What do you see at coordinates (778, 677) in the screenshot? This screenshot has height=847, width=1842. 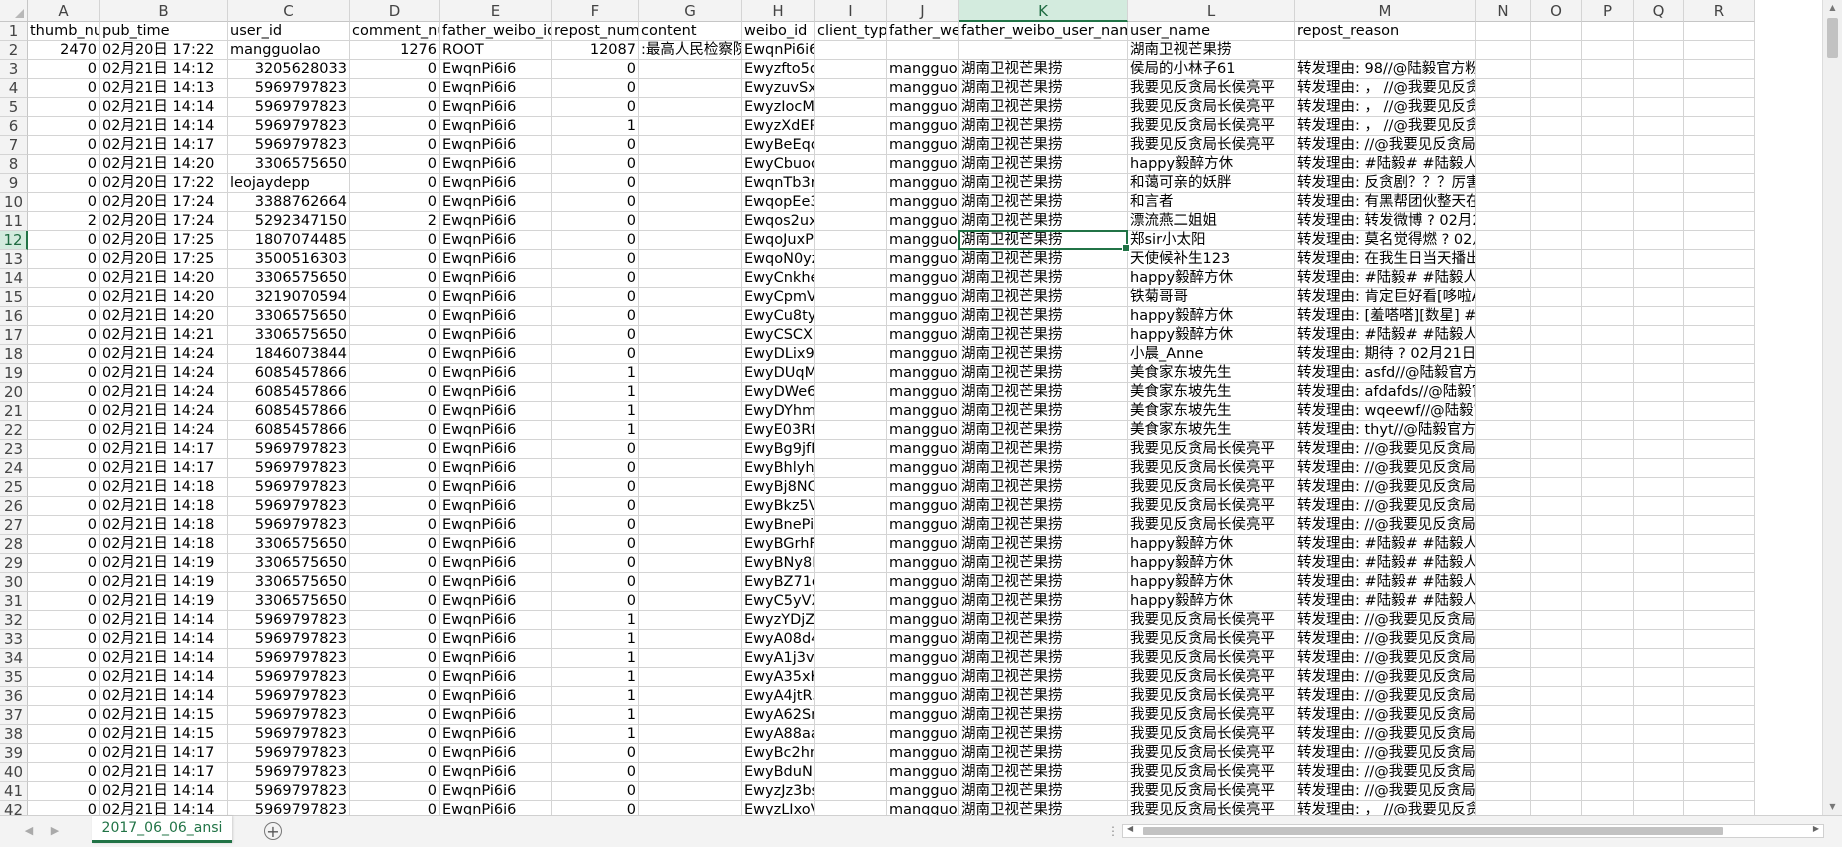 I see `cell-h35: EwyA35xKY` at bounding box center [778, 677].